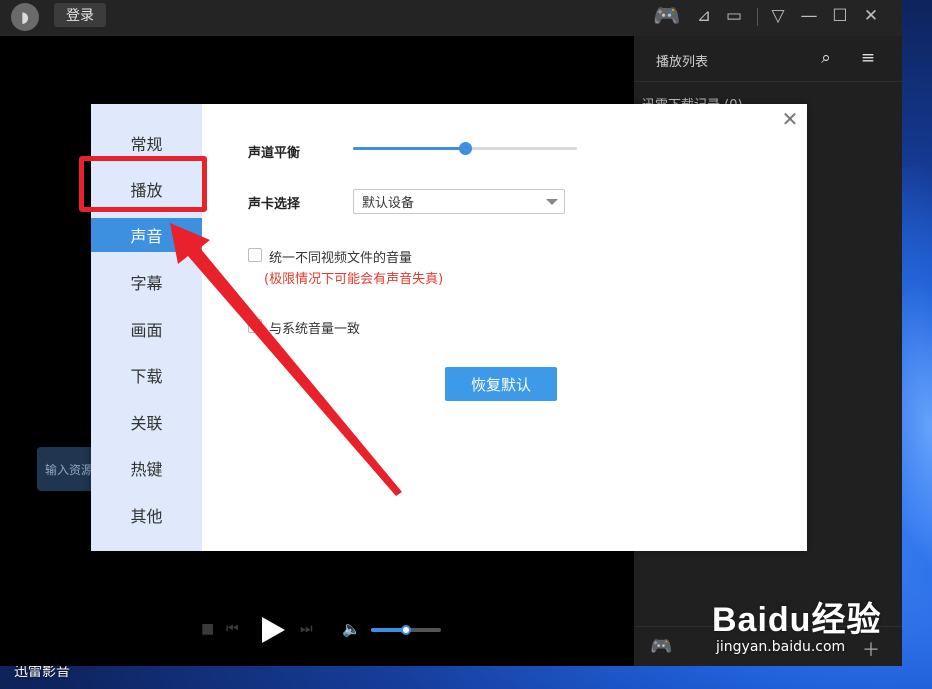  Describe the element at coordinates (25, 17) in the screenshot. I see `app-logo-icon: ◗` at that location.